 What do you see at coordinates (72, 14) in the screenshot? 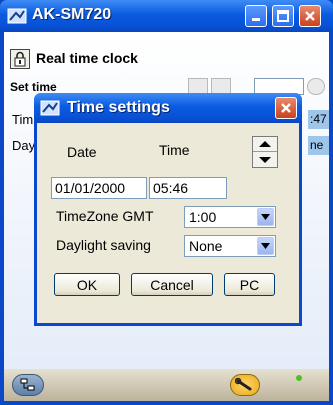
I see `window-title: AK-SM720` at bounding box center [72, 14].